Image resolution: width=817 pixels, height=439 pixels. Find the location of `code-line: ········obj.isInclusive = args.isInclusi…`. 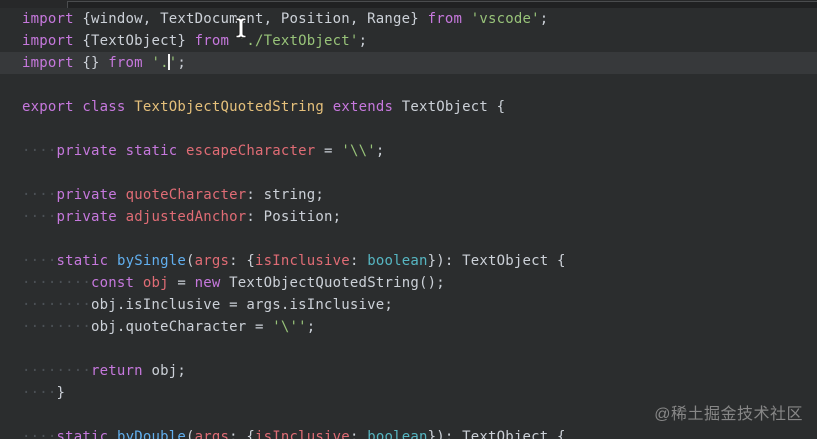

code-line: ········obj.isInclusive = args.isInclusi… is located at coordinates (408, 305).